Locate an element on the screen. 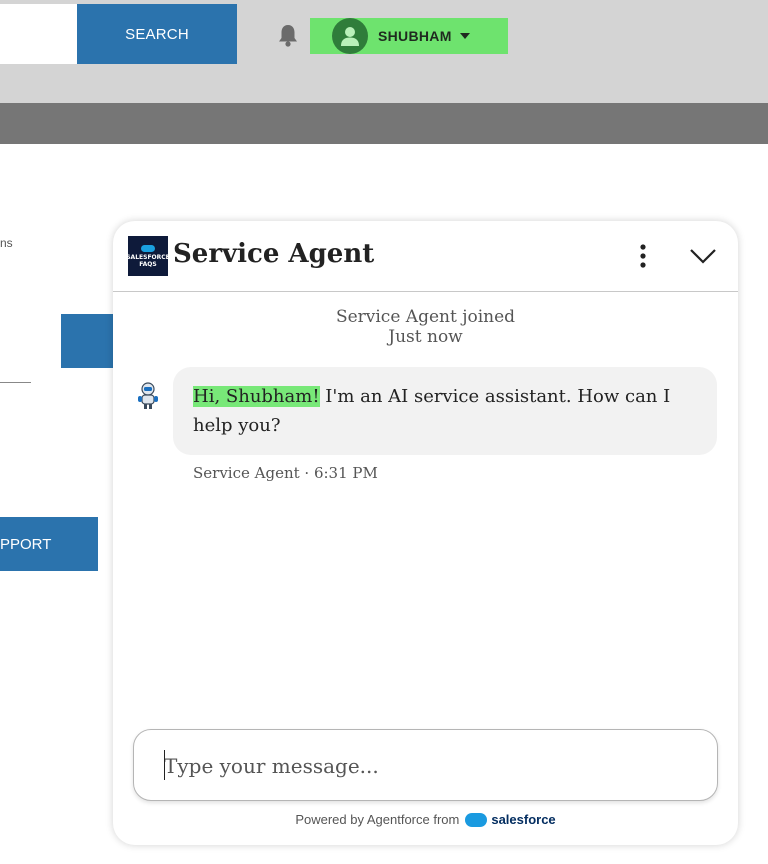 Image resolution: width=768 pixels, height=864 pixels. bell-icon is located at coordinates (288, 35).